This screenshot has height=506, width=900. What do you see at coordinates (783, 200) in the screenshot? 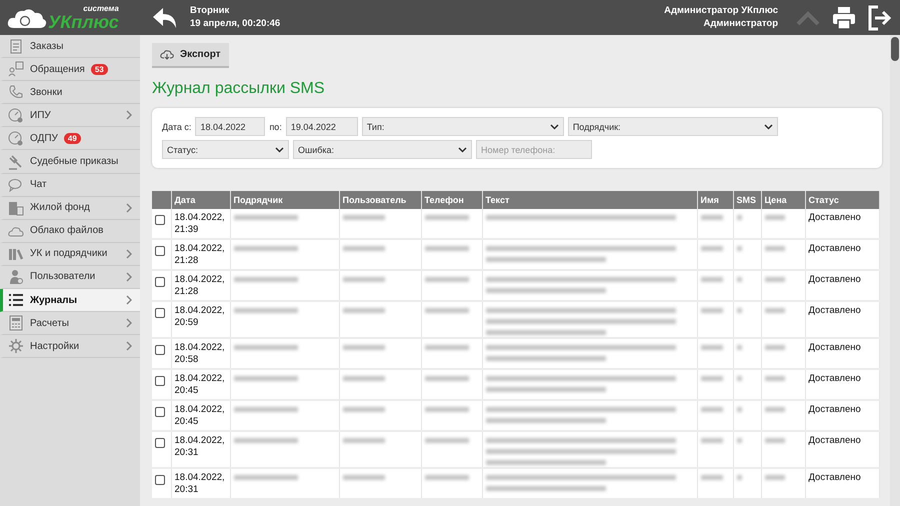
I see `column-header: Цена` at bounding box center [783, 200].